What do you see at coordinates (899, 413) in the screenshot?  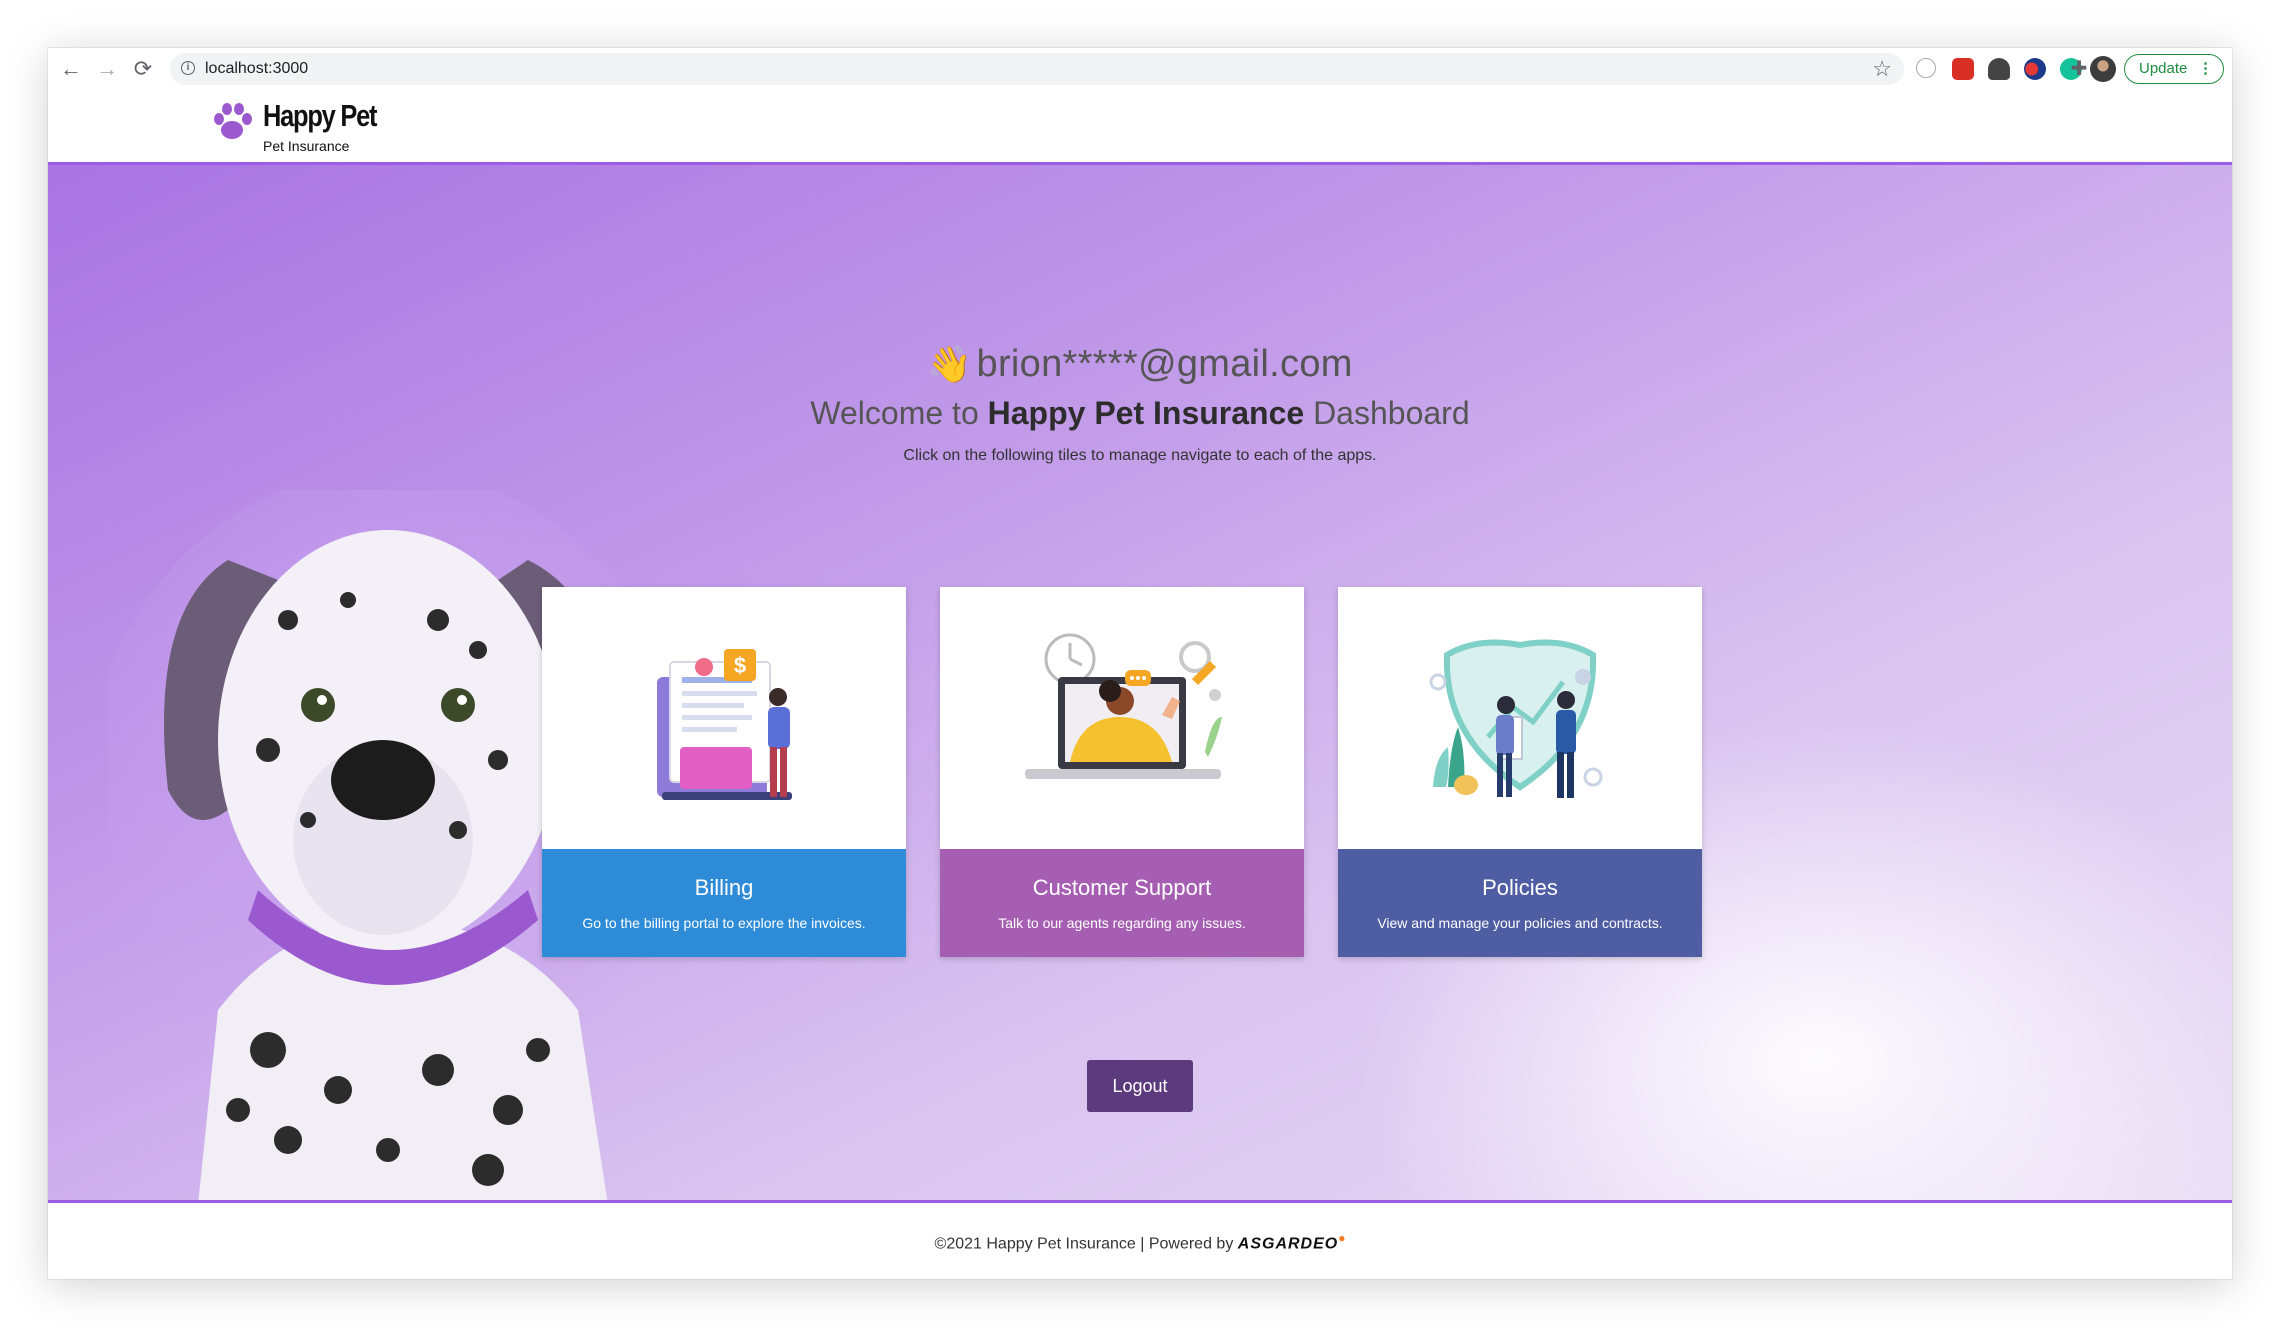 I see `welcome-prefix: Welcome to` at bounding box center [899, 413].